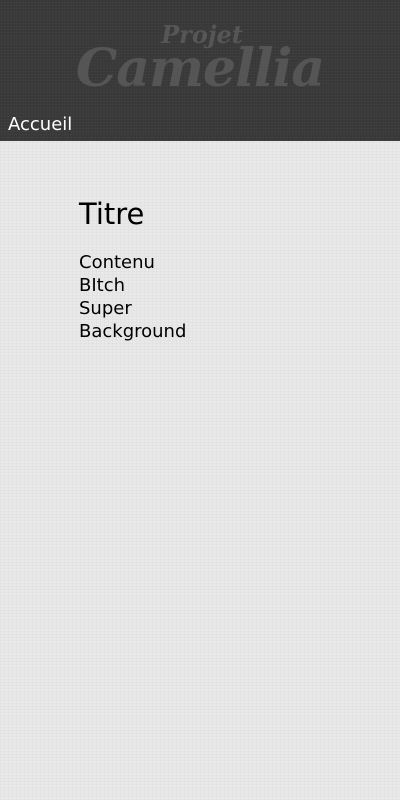  What do you see at coordinates (105, 308) in the screenshot?
I see `content-line: Super` at bounding box center [105, 308].